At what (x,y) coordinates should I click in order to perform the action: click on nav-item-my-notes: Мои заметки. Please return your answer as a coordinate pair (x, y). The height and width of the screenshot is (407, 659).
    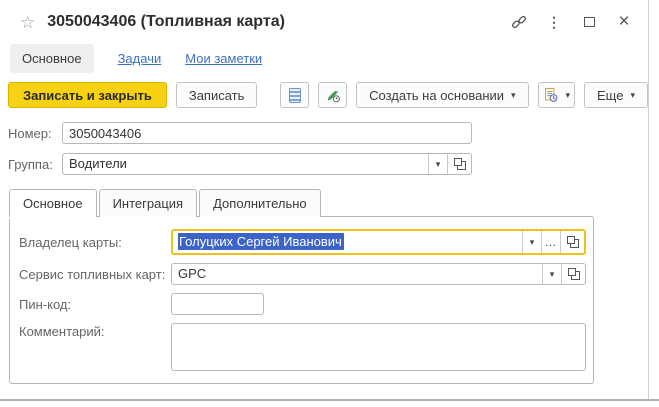
    Looking at the image, I should click on (223, 58).